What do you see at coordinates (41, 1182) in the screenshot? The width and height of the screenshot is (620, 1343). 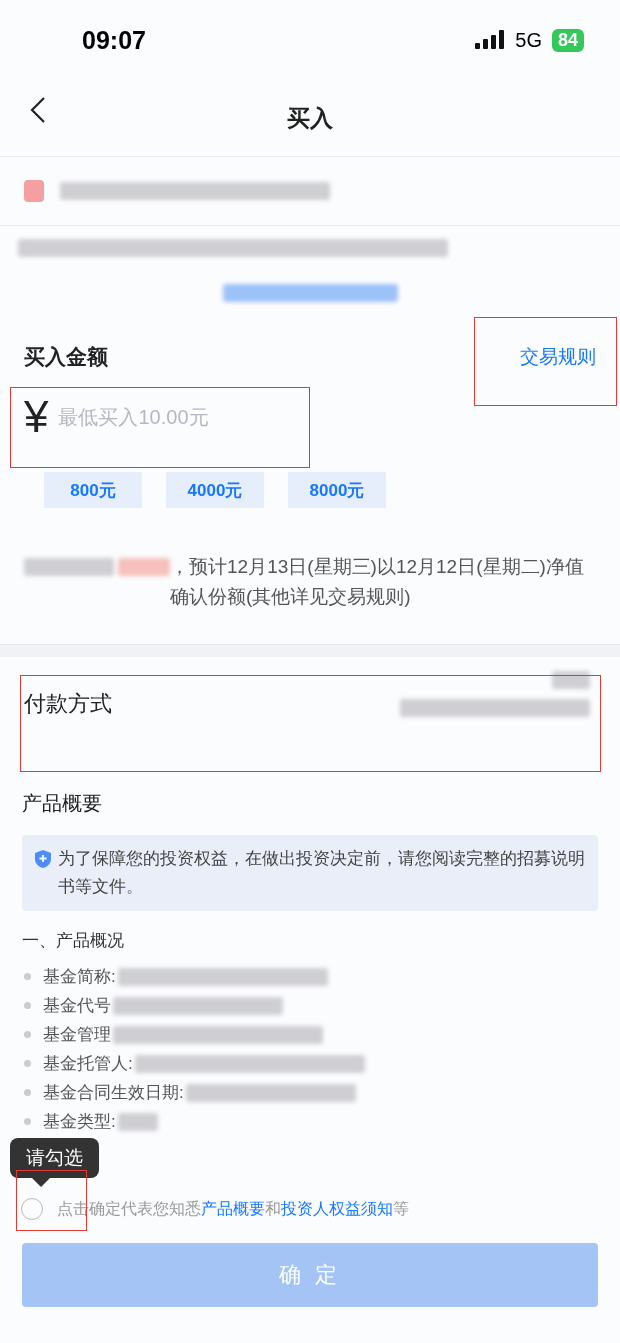 I see `tooltip-arrow-icon` at bounding box center [41, 1182].